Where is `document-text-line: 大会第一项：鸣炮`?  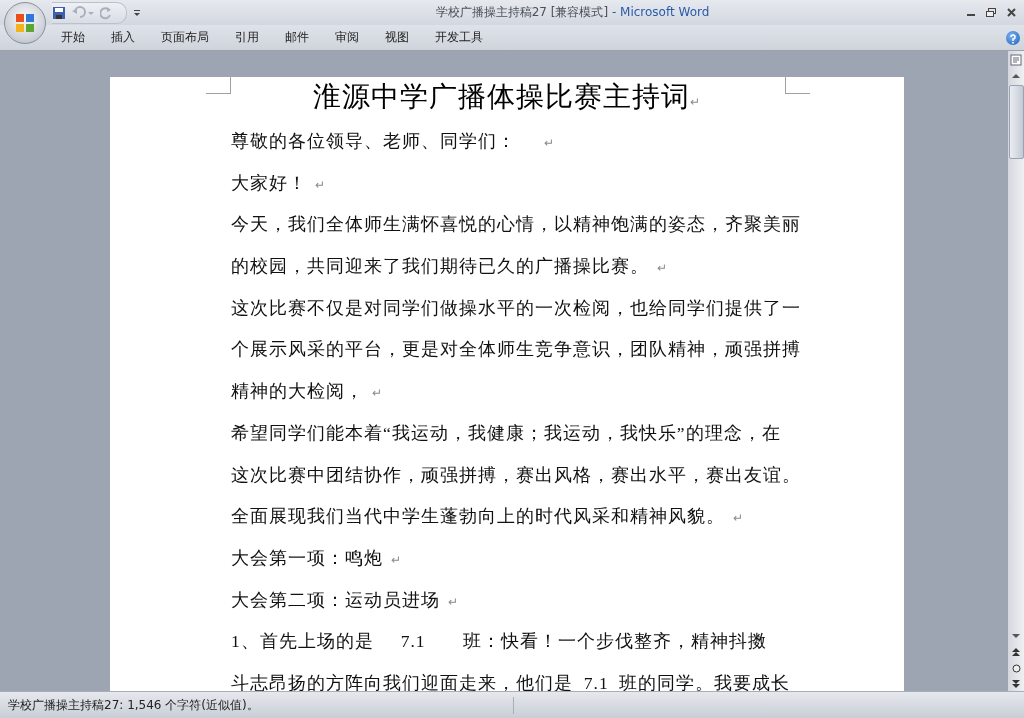
document-text-line: 大会第一项：鸣炮 is located at coordinates (307, 557).